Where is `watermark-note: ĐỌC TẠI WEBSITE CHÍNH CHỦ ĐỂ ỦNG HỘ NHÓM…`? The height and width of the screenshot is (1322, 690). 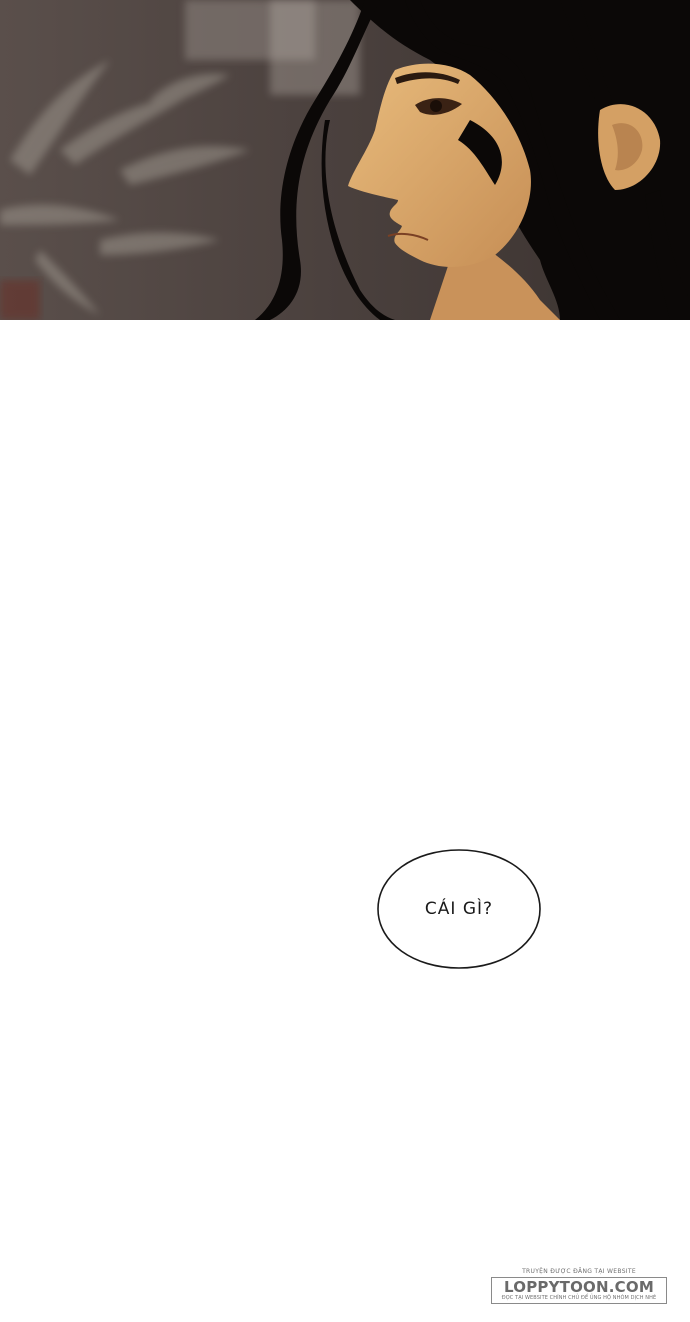 watermark-note: ĐỌC TẠI WEBSITE CHÍNH CHỦ ĐỂ ỦNG HỘ NHÓM… is located at coordinates (579, 1298).